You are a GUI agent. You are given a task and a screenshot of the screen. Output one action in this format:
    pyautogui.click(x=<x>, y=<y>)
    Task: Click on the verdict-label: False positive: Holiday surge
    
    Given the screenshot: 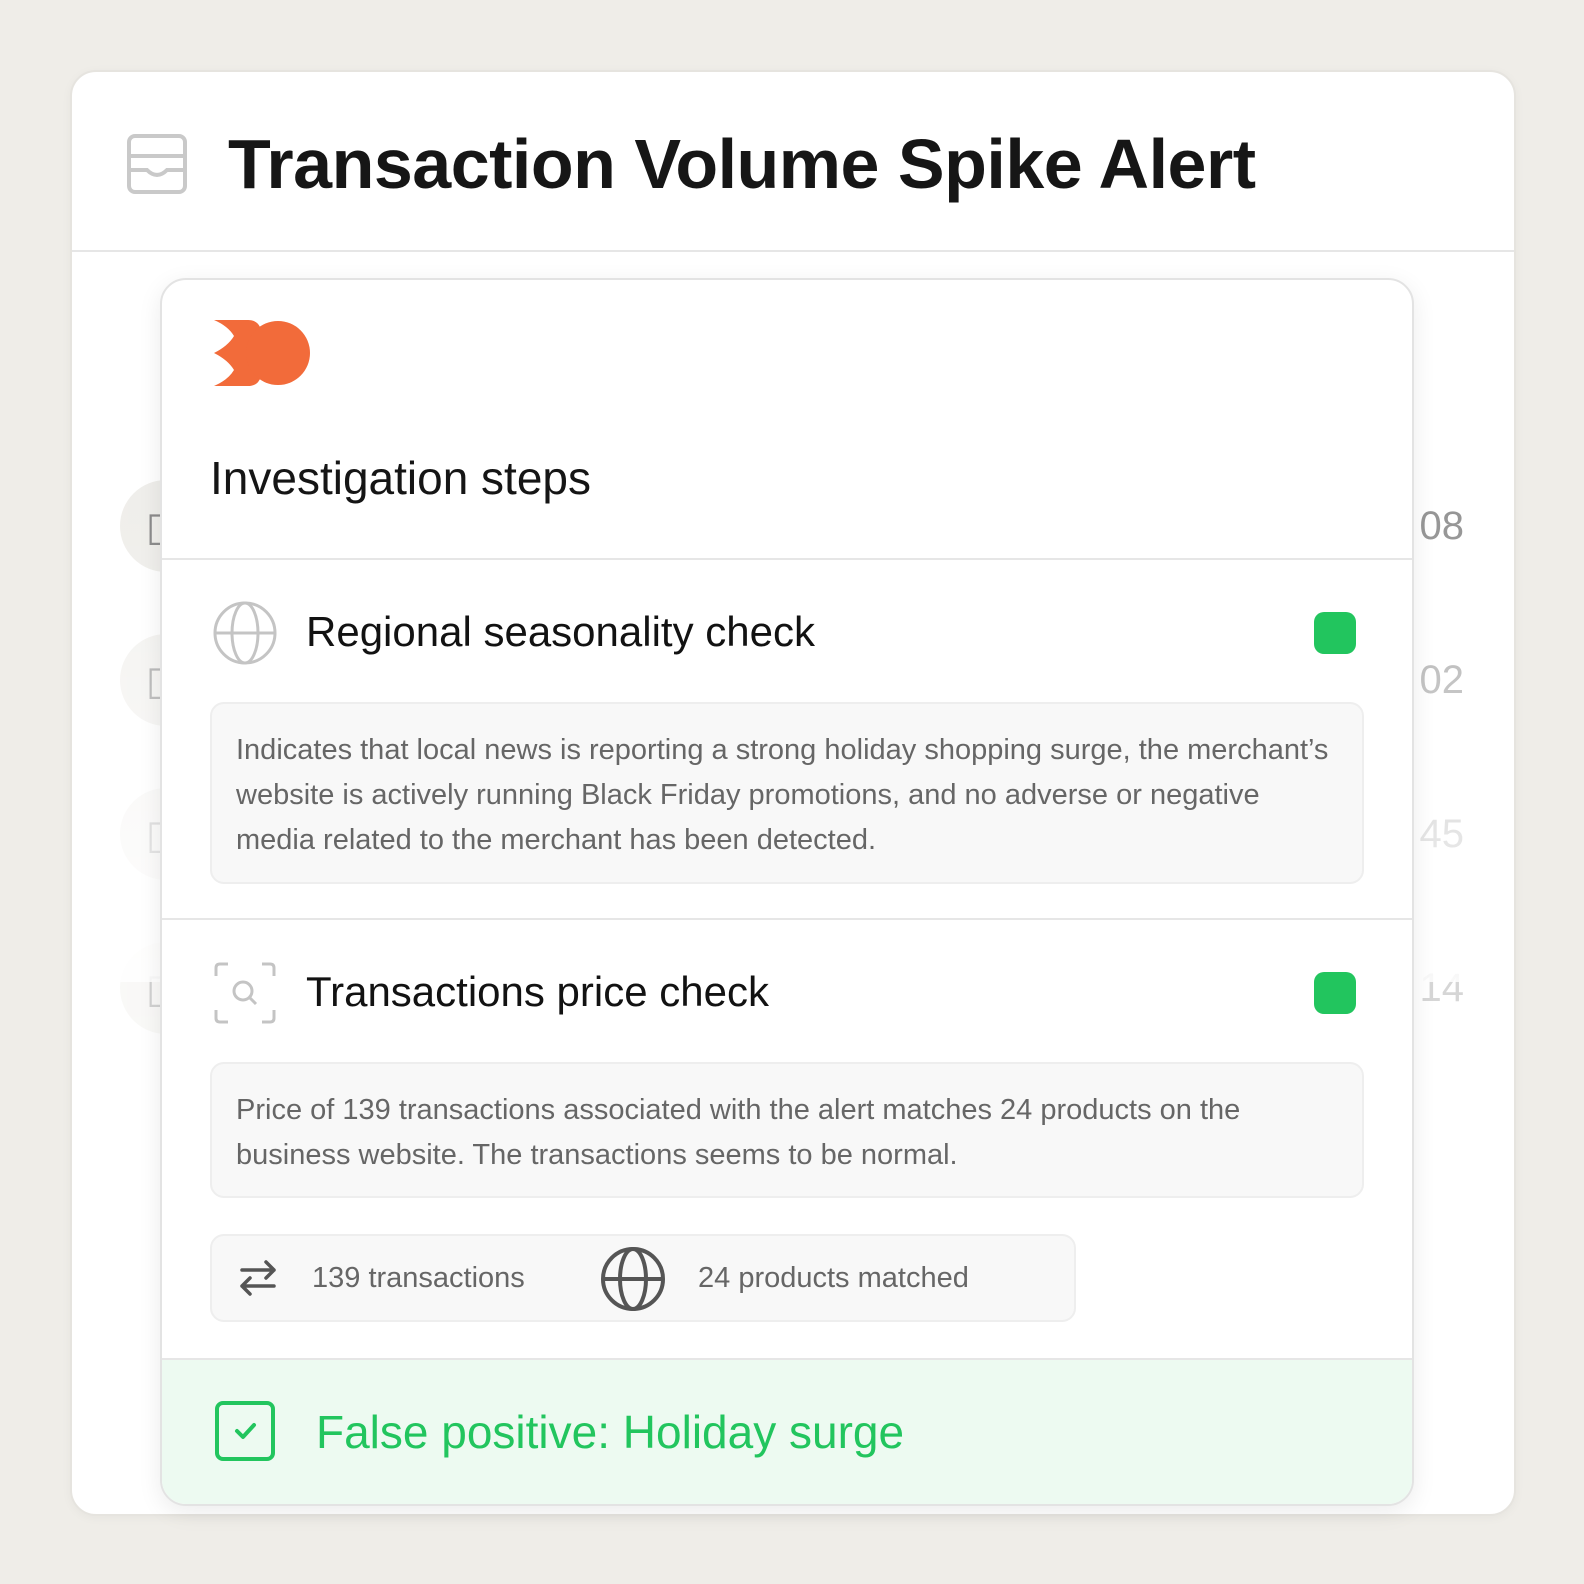 What is the action you would take?
    pyautogui.click(x=610, y=1432)
    